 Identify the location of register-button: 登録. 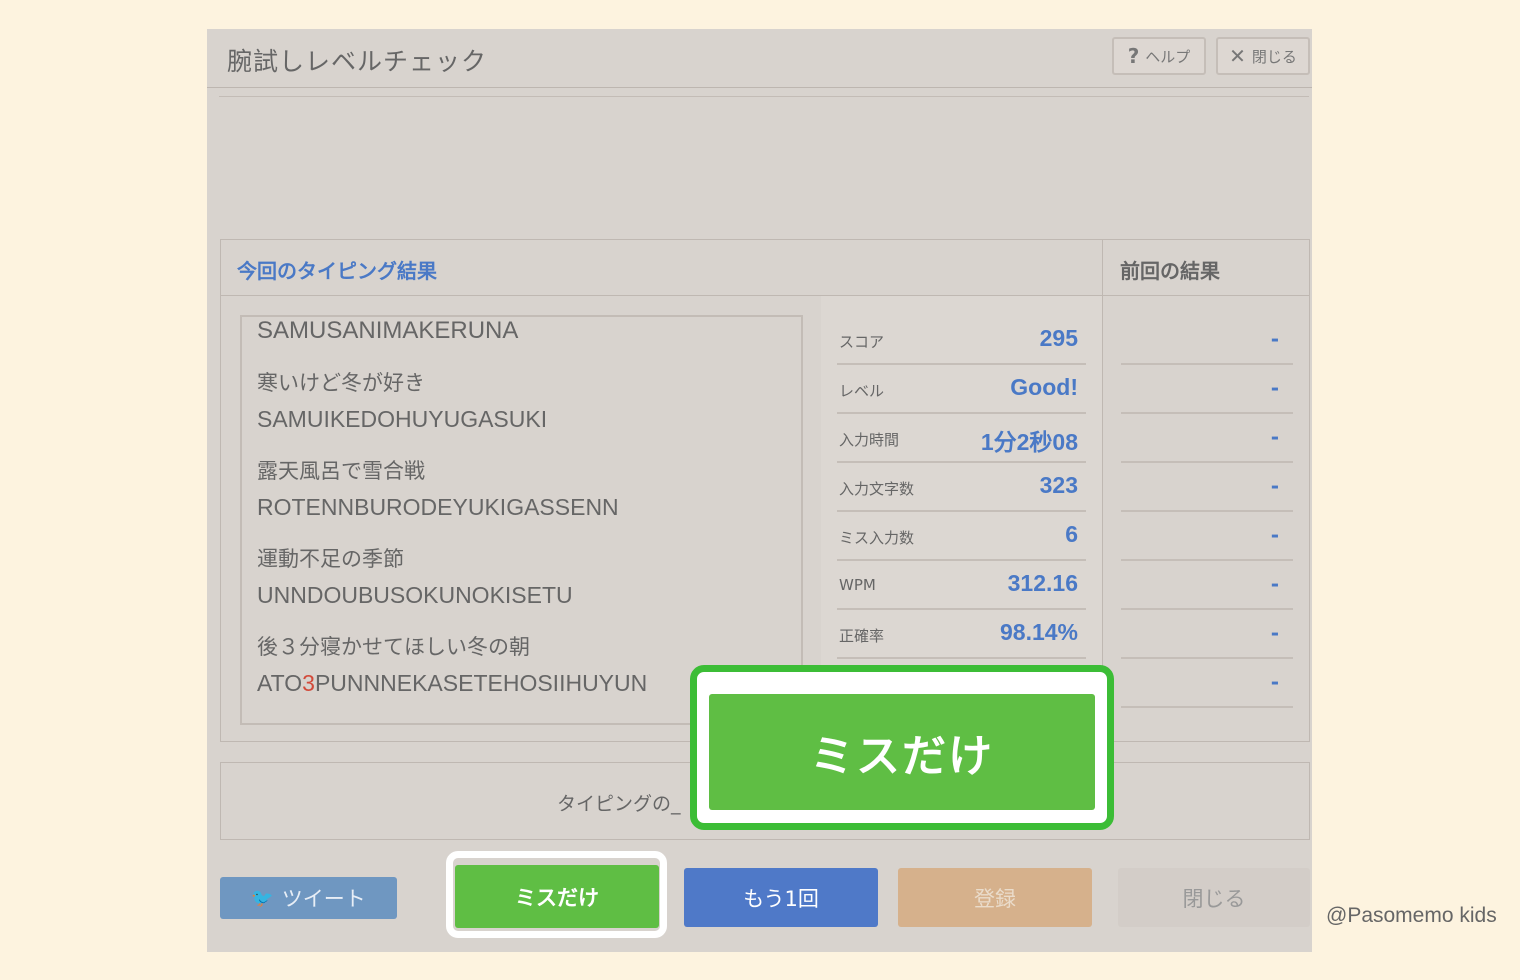
(995, 897).